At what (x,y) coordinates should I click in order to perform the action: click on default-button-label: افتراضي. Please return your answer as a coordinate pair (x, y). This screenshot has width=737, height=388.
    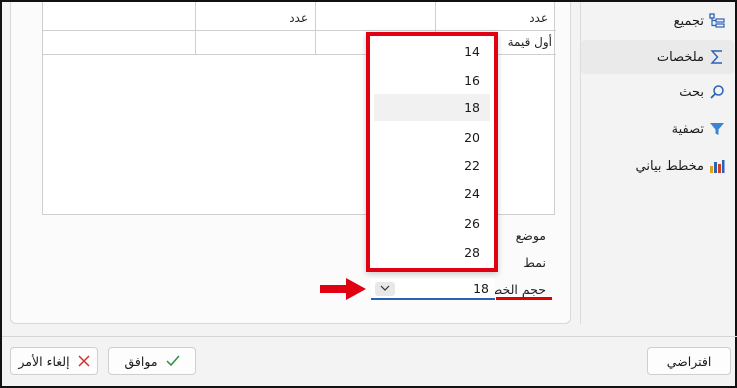
    Looking at the image, I should click on (689, 361).